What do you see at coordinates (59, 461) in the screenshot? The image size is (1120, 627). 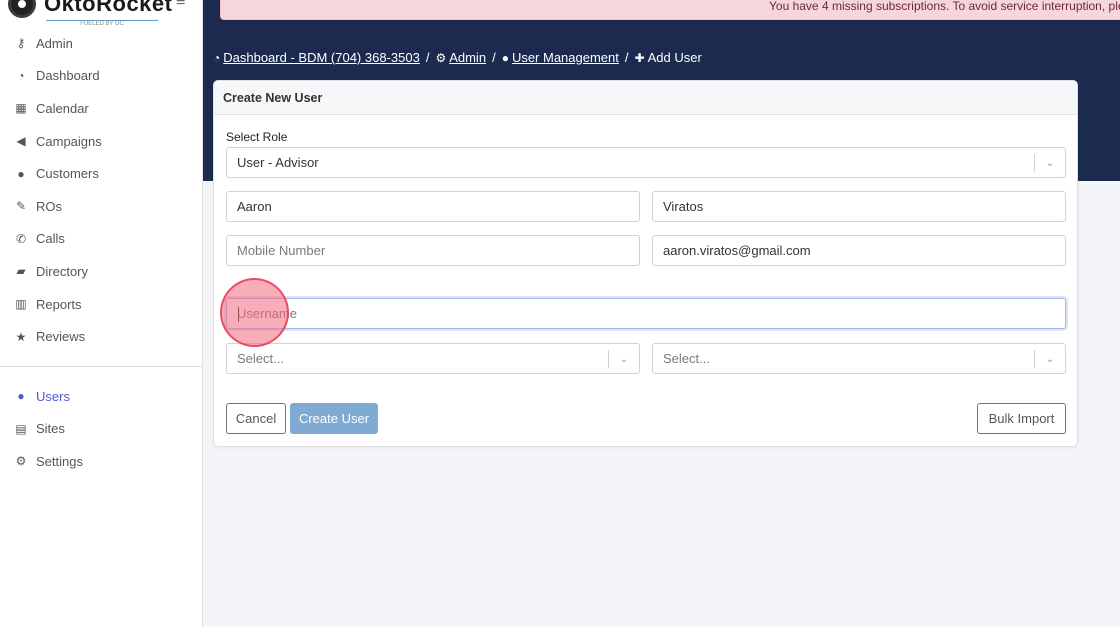 I see `sidebar-item-label: Settings` at bounding box center [59, 461].